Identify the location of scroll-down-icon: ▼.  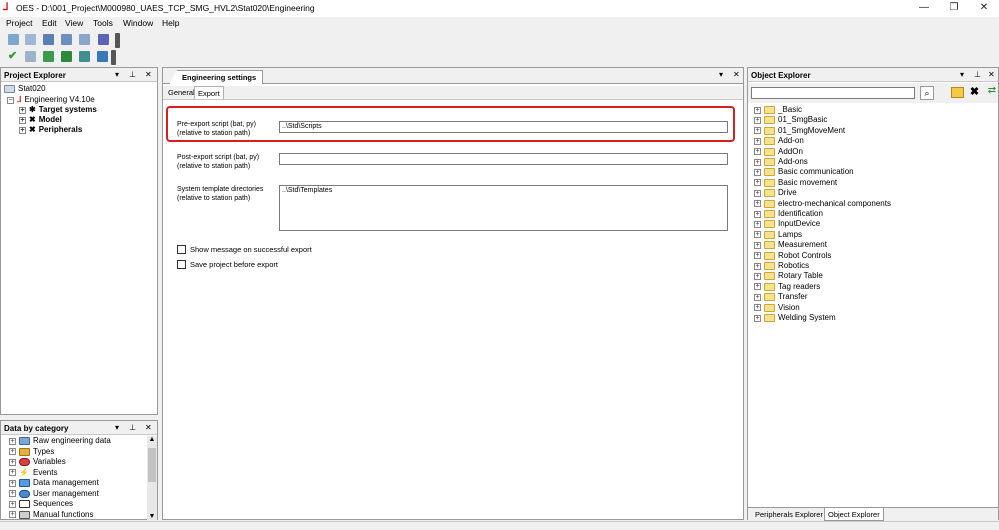
(152, 516).